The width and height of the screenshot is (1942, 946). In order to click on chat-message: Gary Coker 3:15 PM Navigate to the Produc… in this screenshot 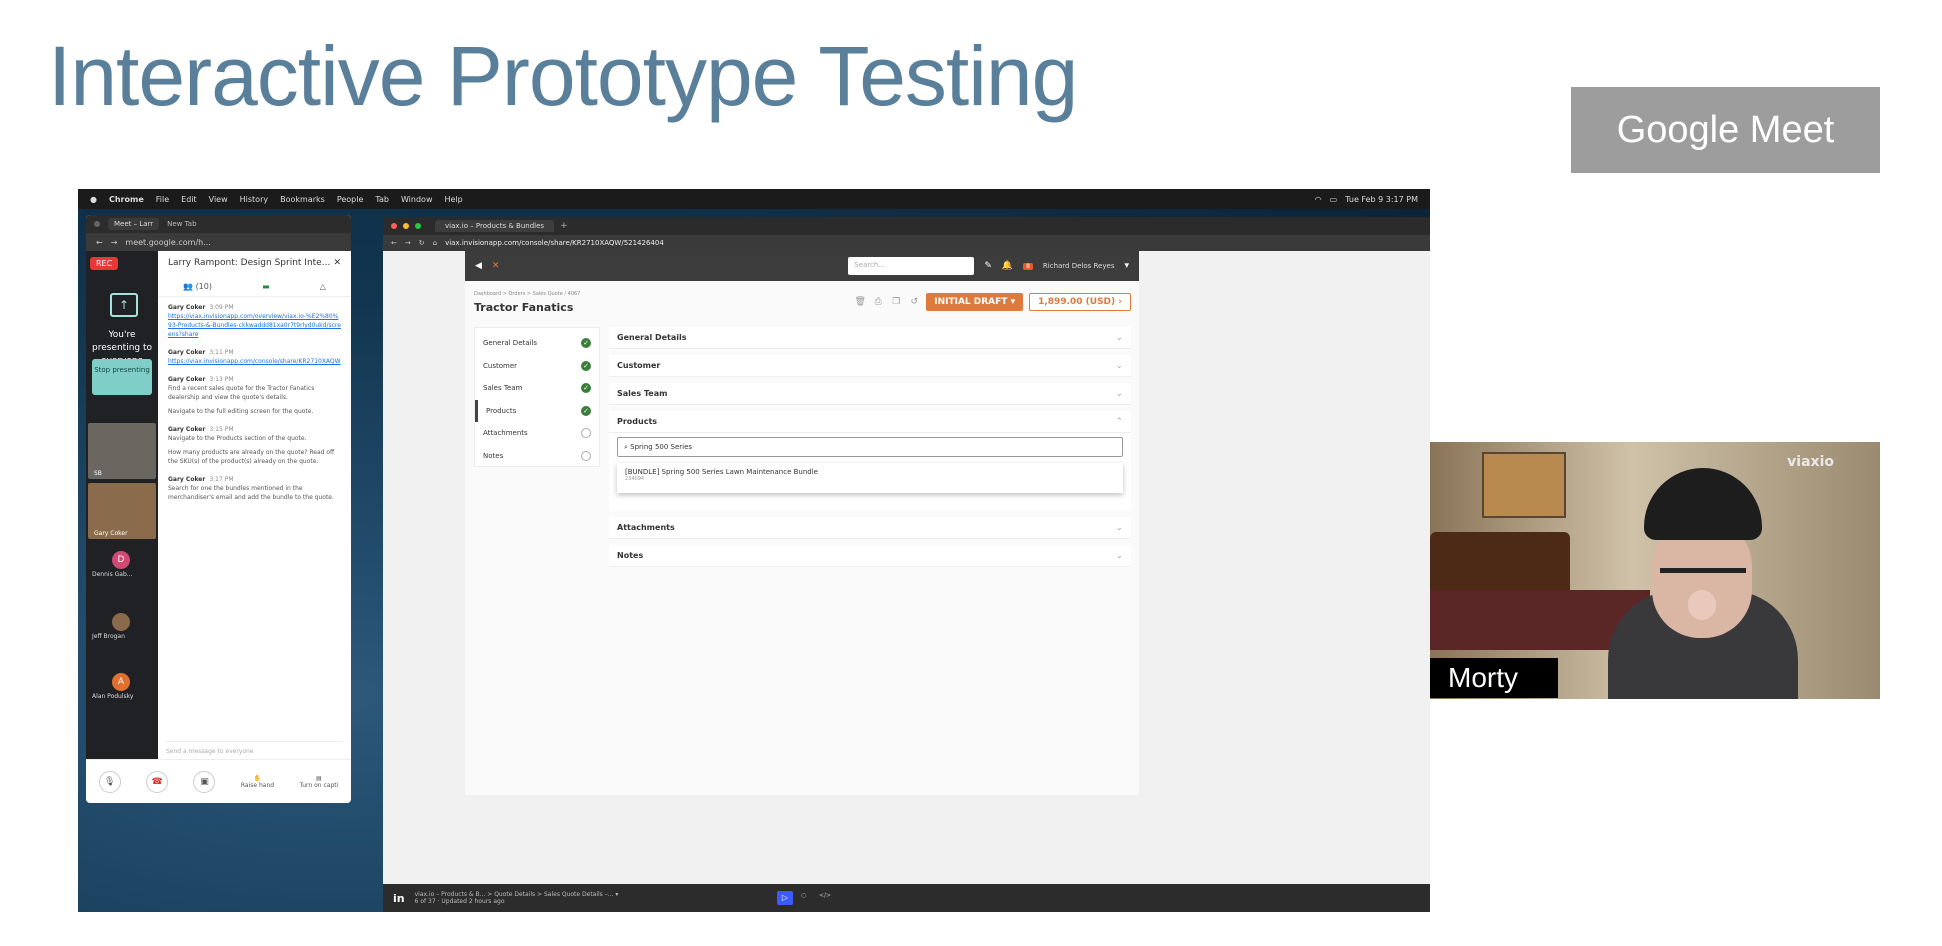, I will do `click(254, 445)`.